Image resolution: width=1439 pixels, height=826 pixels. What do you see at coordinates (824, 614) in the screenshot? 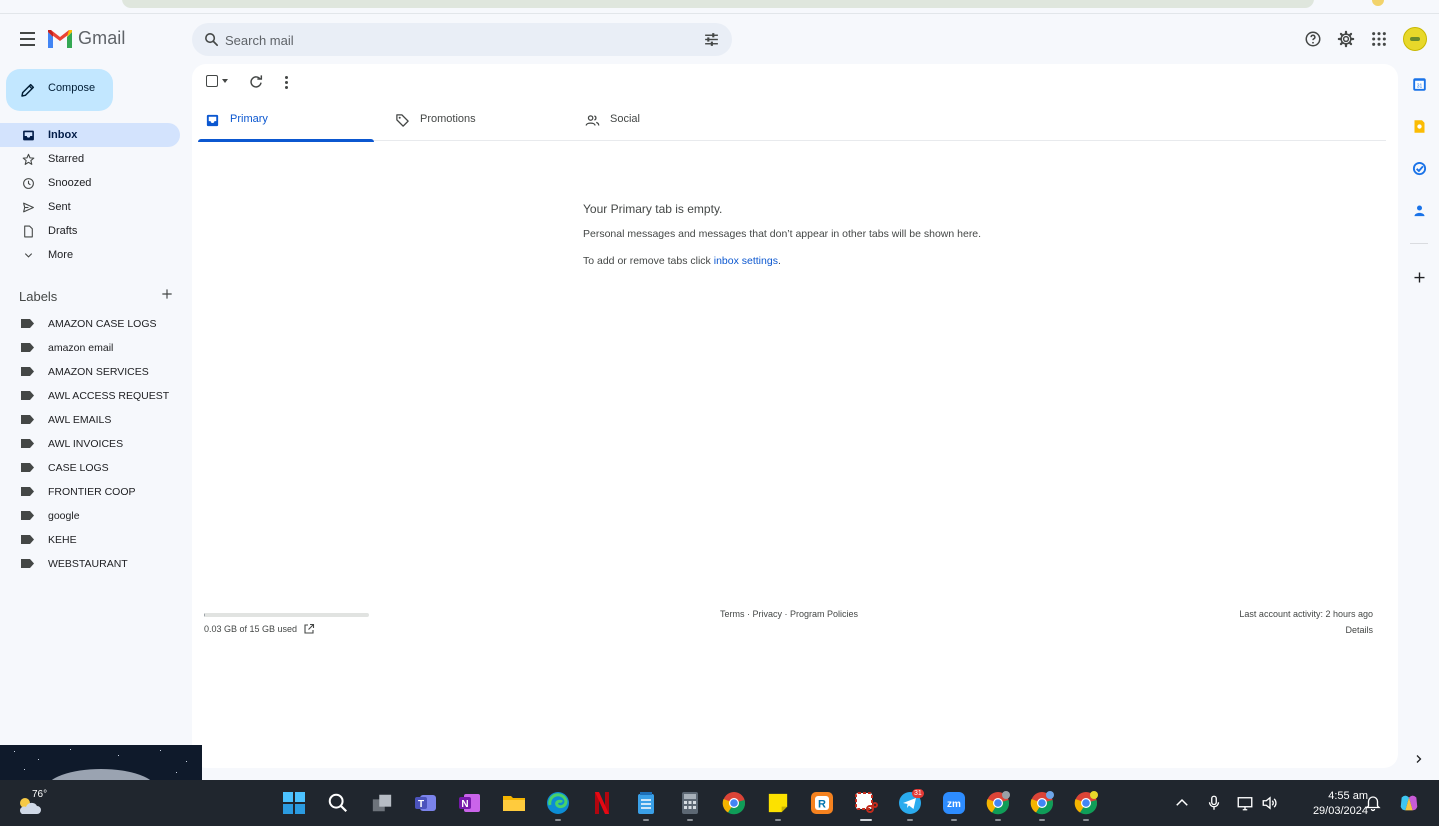
I see `program-policies-link: Program Policies` at bounding box center [824, 614].